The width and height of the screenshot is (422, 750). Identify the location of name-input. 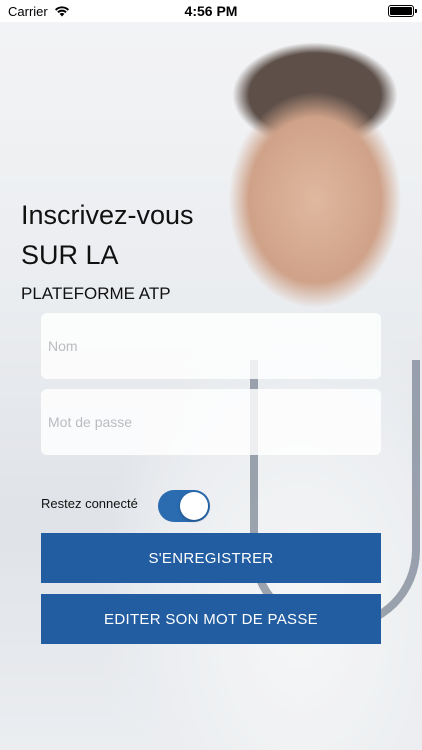
(211, 346).